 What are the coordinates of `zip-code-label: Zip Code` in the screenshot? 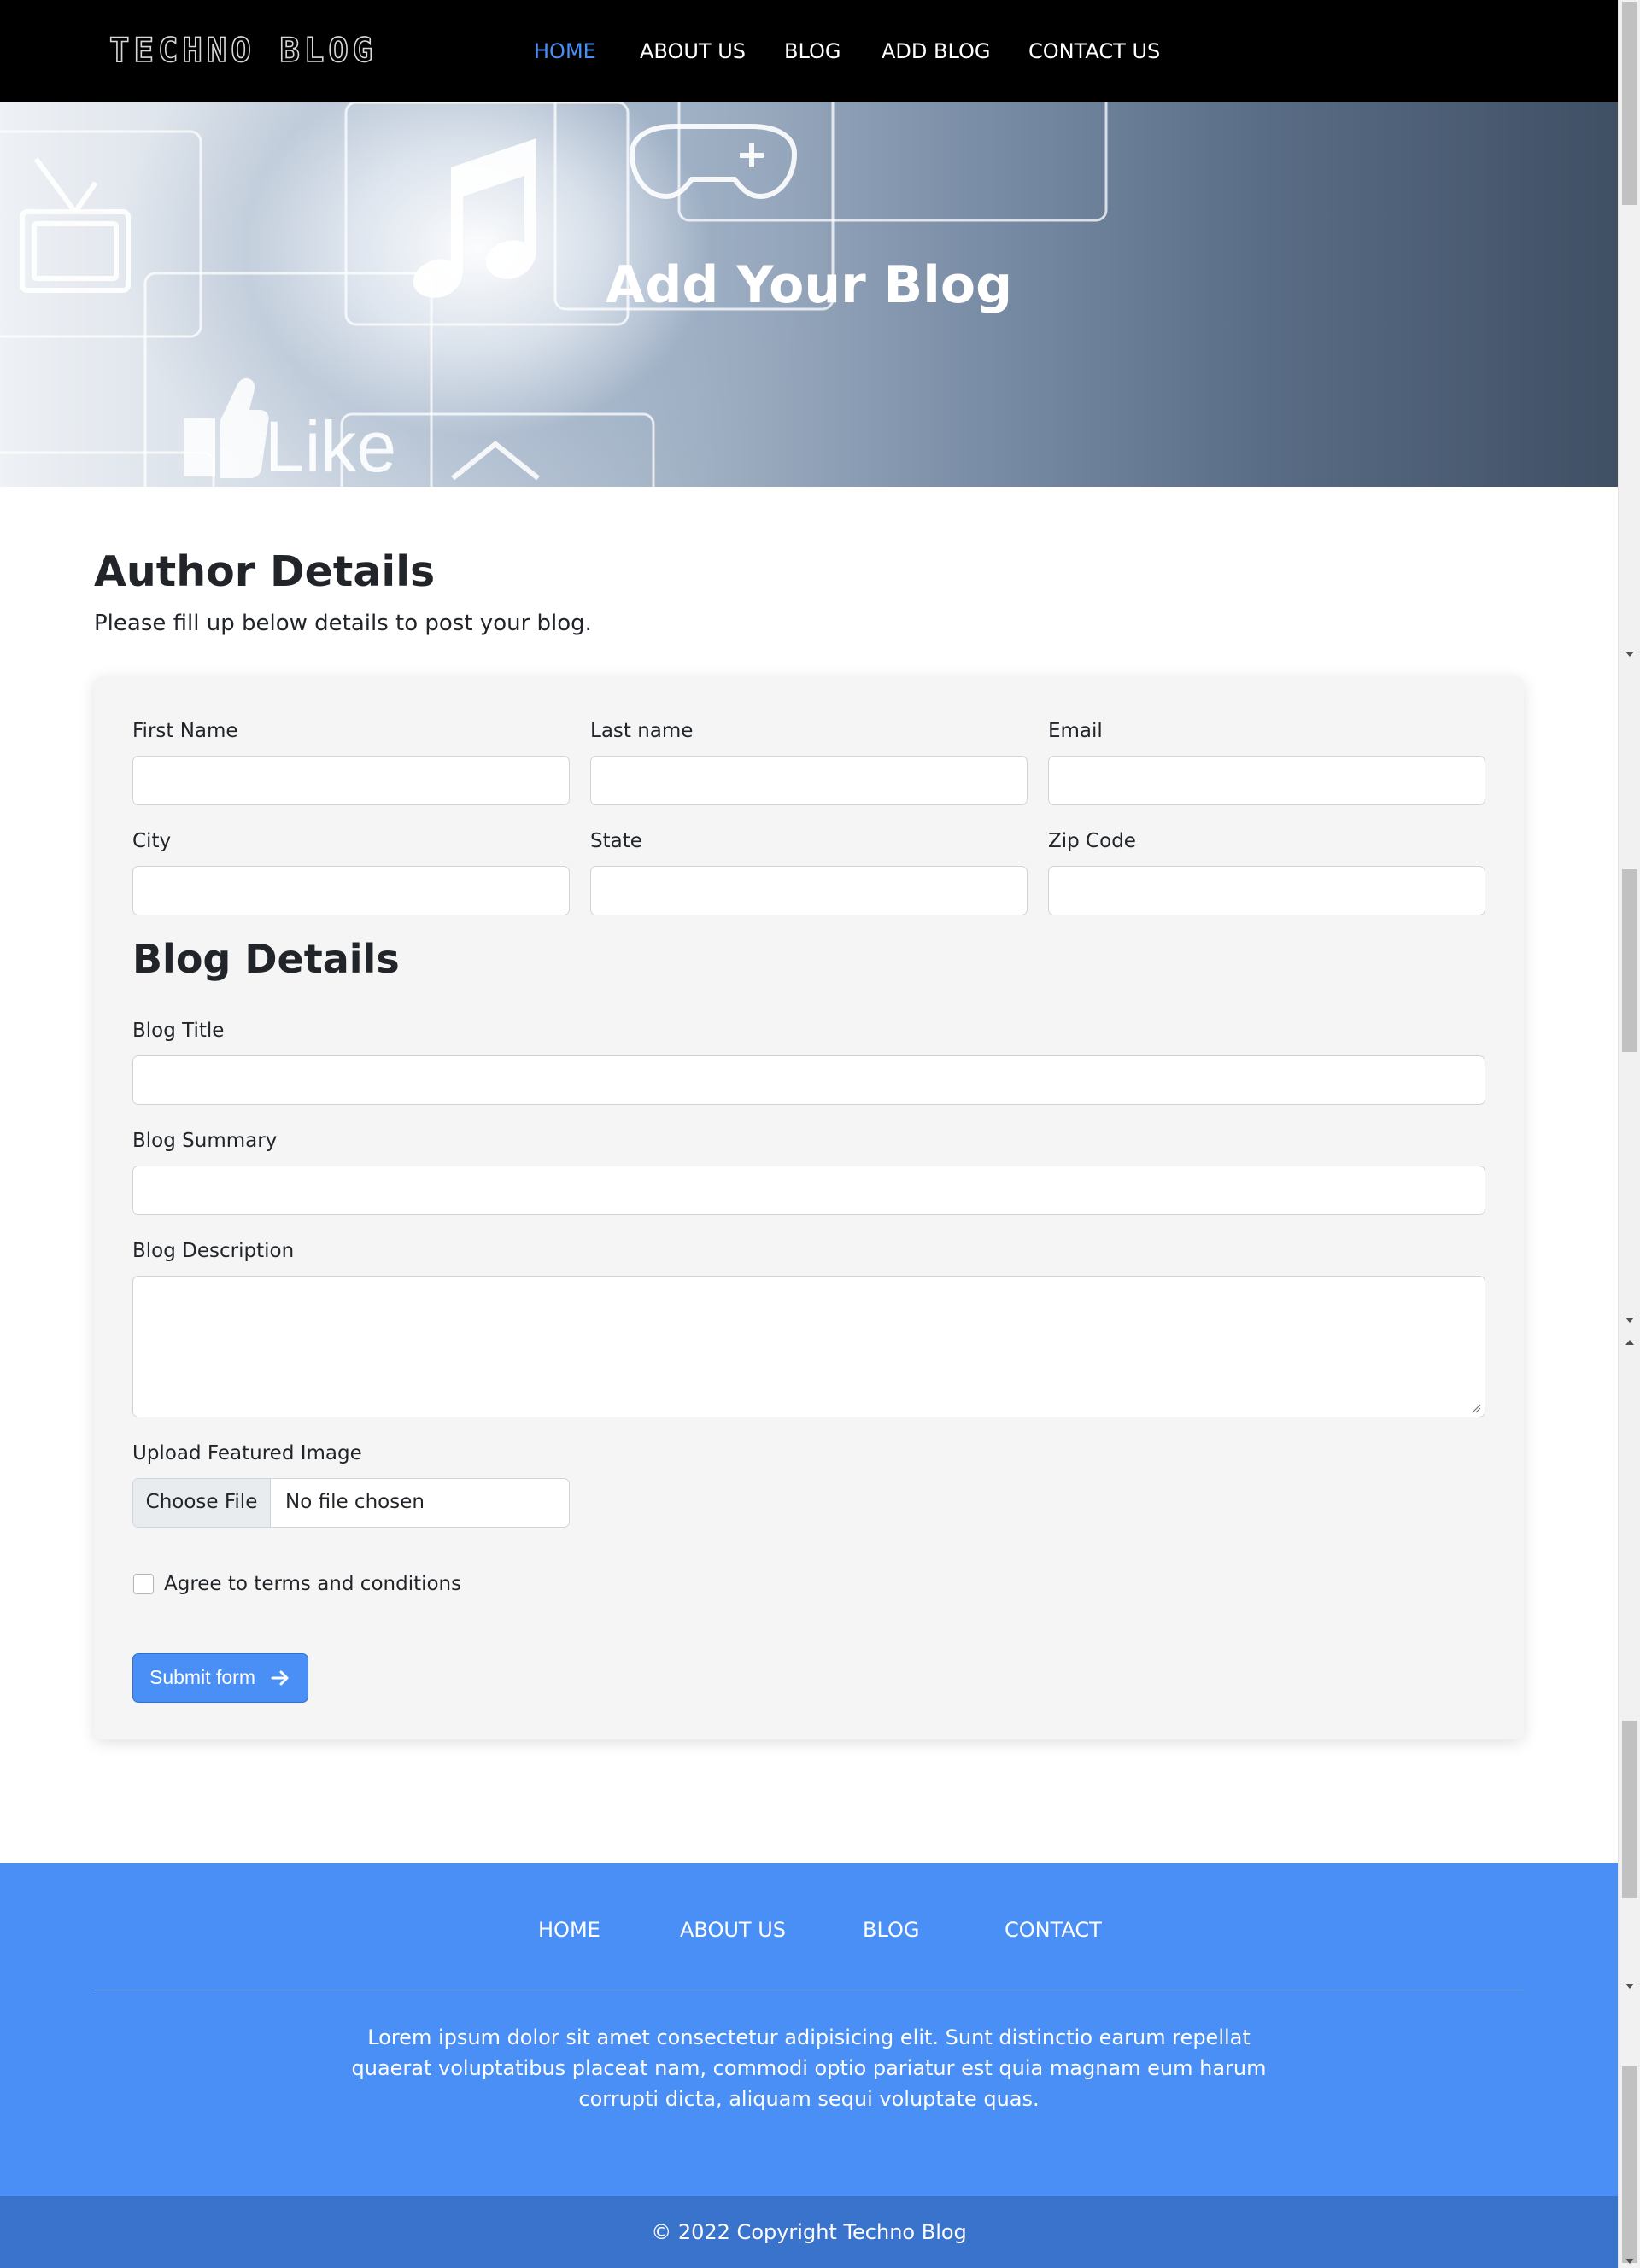 It's located at (1092, 841).